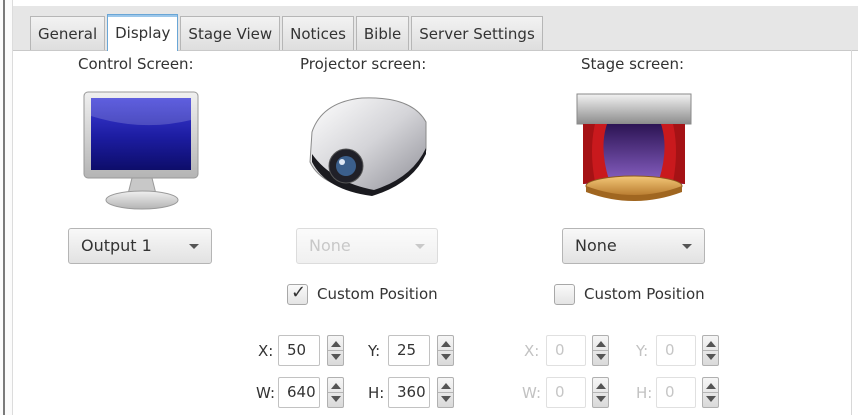 The image size is (858, 415). I want to click on stage-x-spinner, so click(600, 350).